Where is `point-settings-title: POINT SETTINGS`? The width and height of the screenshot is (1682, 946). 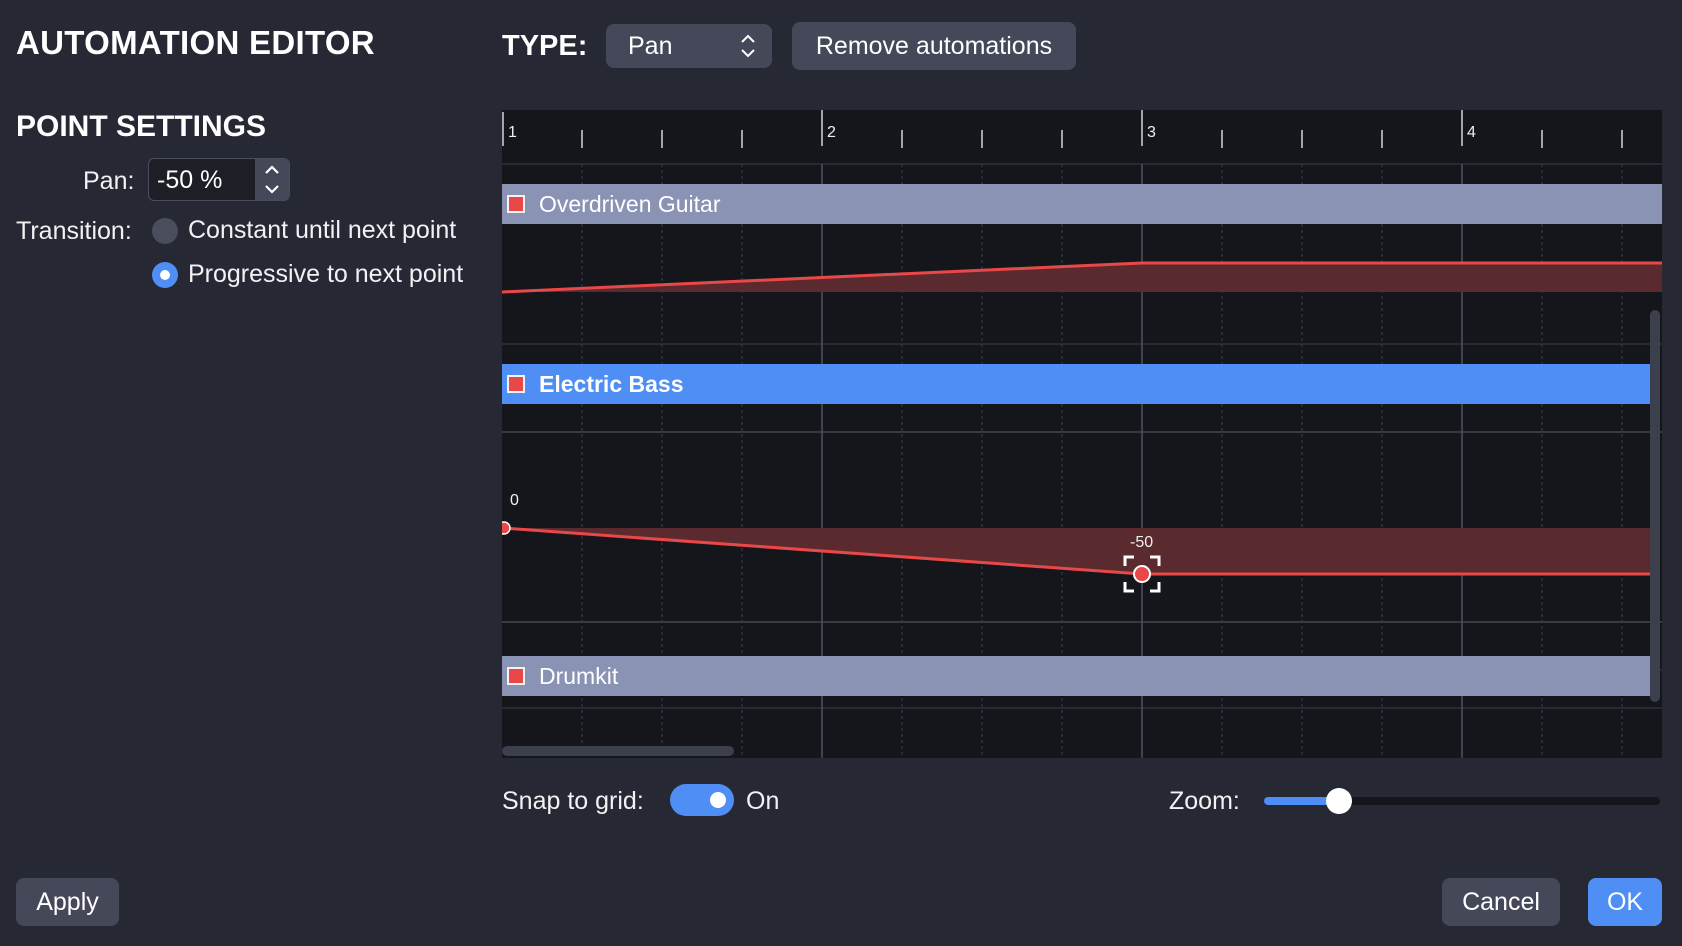 point-settings-title: POINT SETTINGS is located at coordinates (141, 126).